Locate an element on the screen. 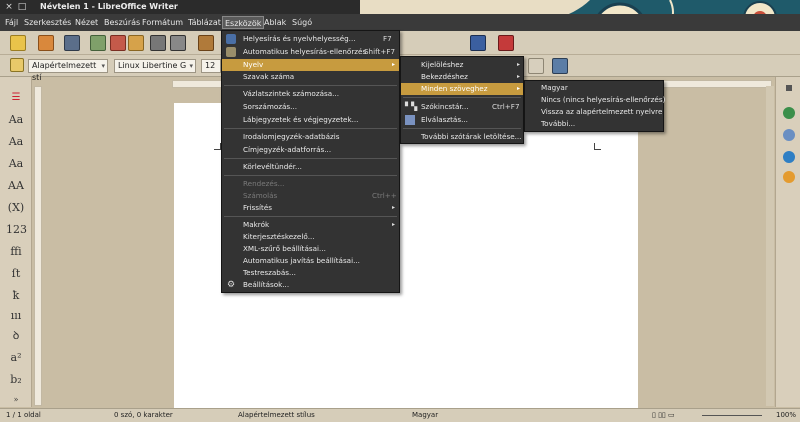 The width and height of the screenshot is (800, 422). character-highlight-icon is located at coordinates (536, 66).